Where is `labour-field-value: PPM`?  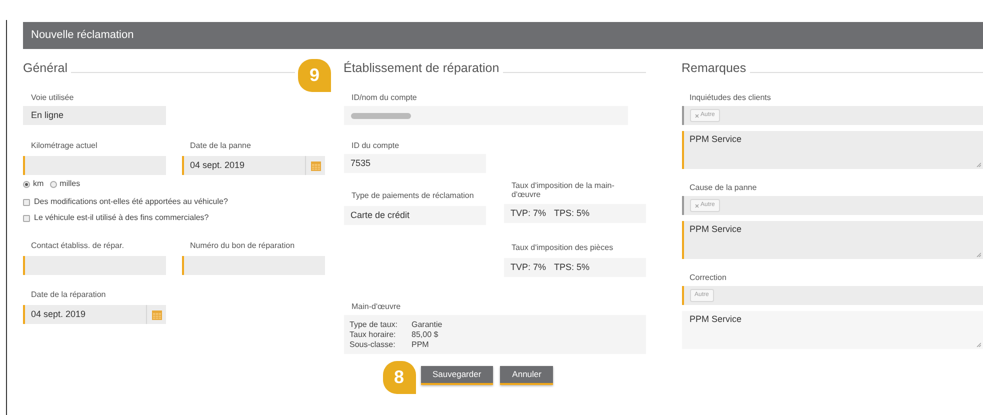
labour-field-value: PPM is located at coordinates (420, 345).